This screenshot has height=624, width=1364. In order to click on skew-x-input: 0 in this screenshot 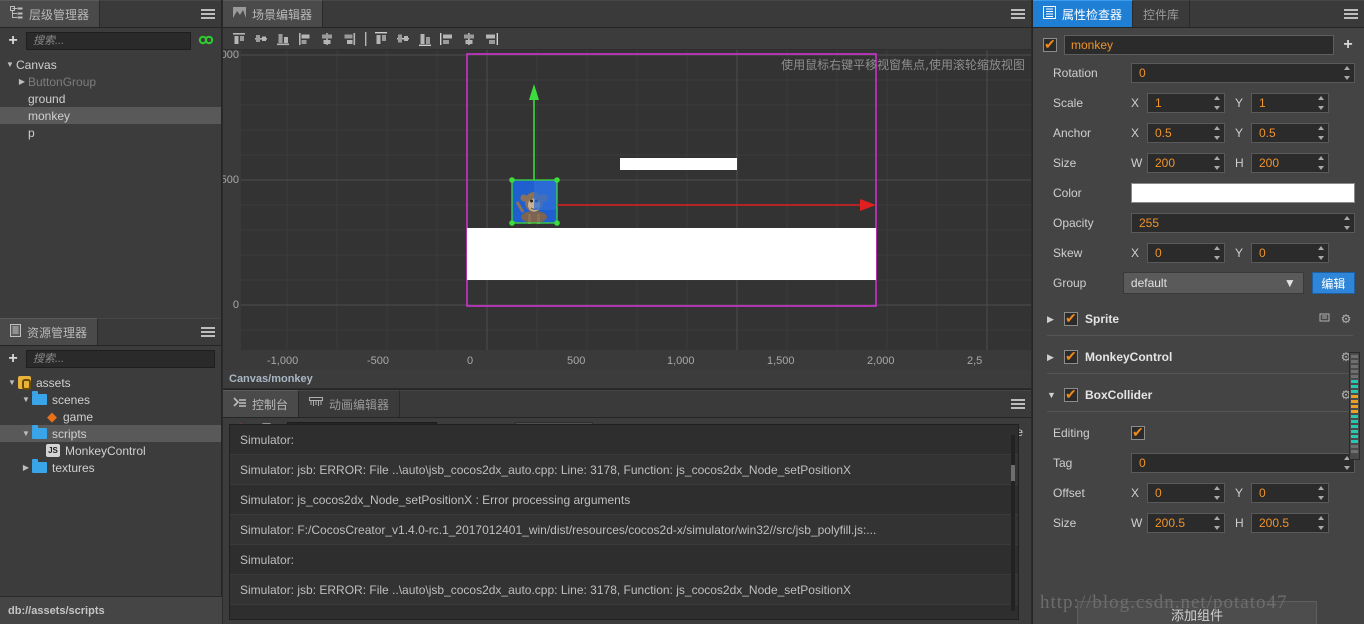, I will do `click(1186, 253)`.